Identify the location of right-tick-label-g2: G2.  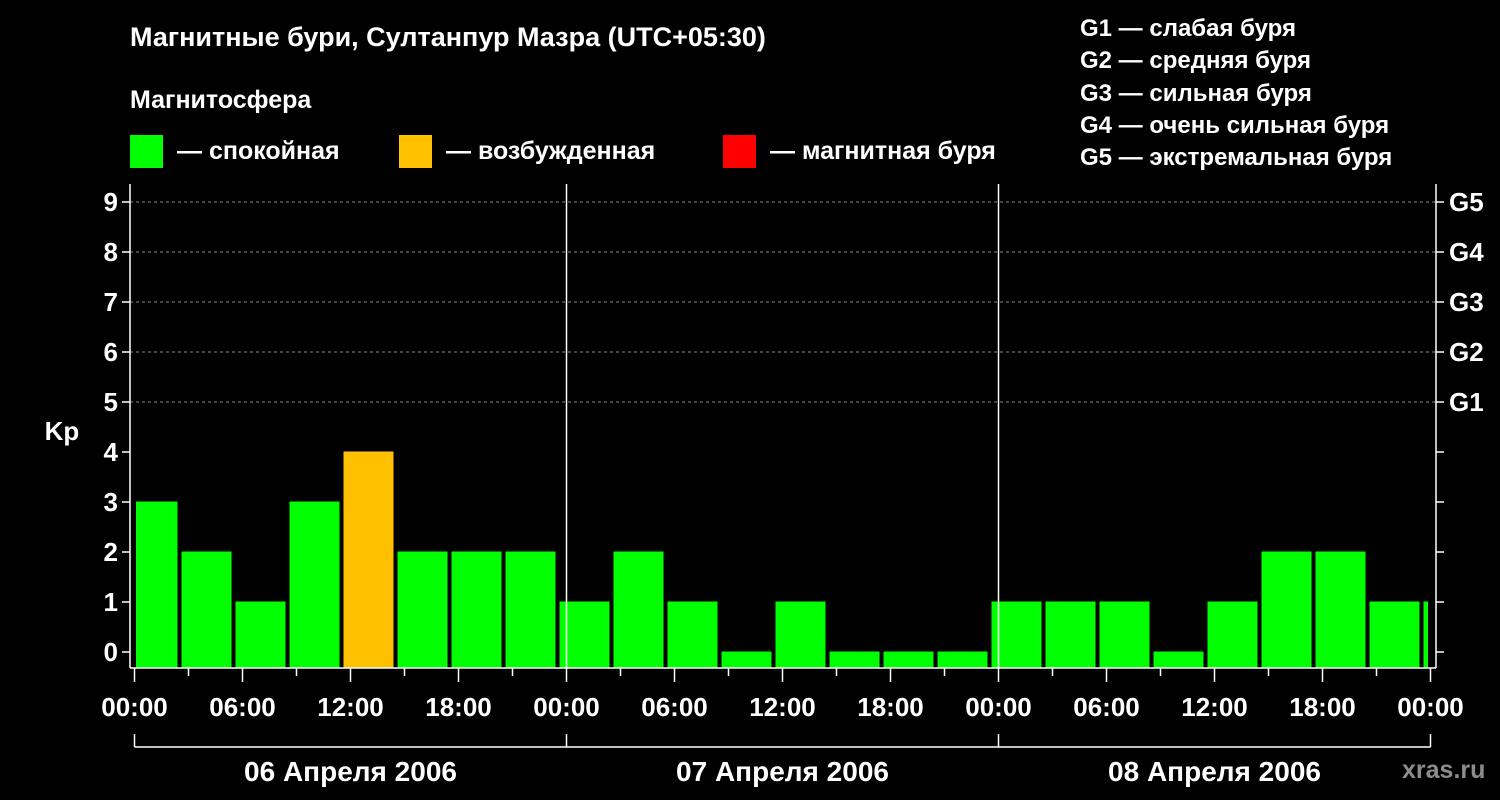
(1466, 352).